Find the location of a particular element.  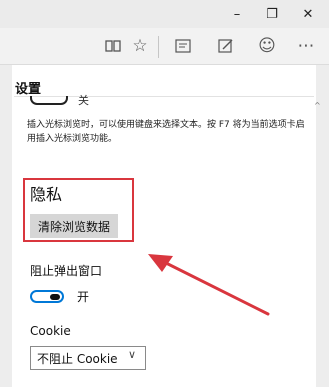

settings-title: 设置 is located at coordinates (28, 89).